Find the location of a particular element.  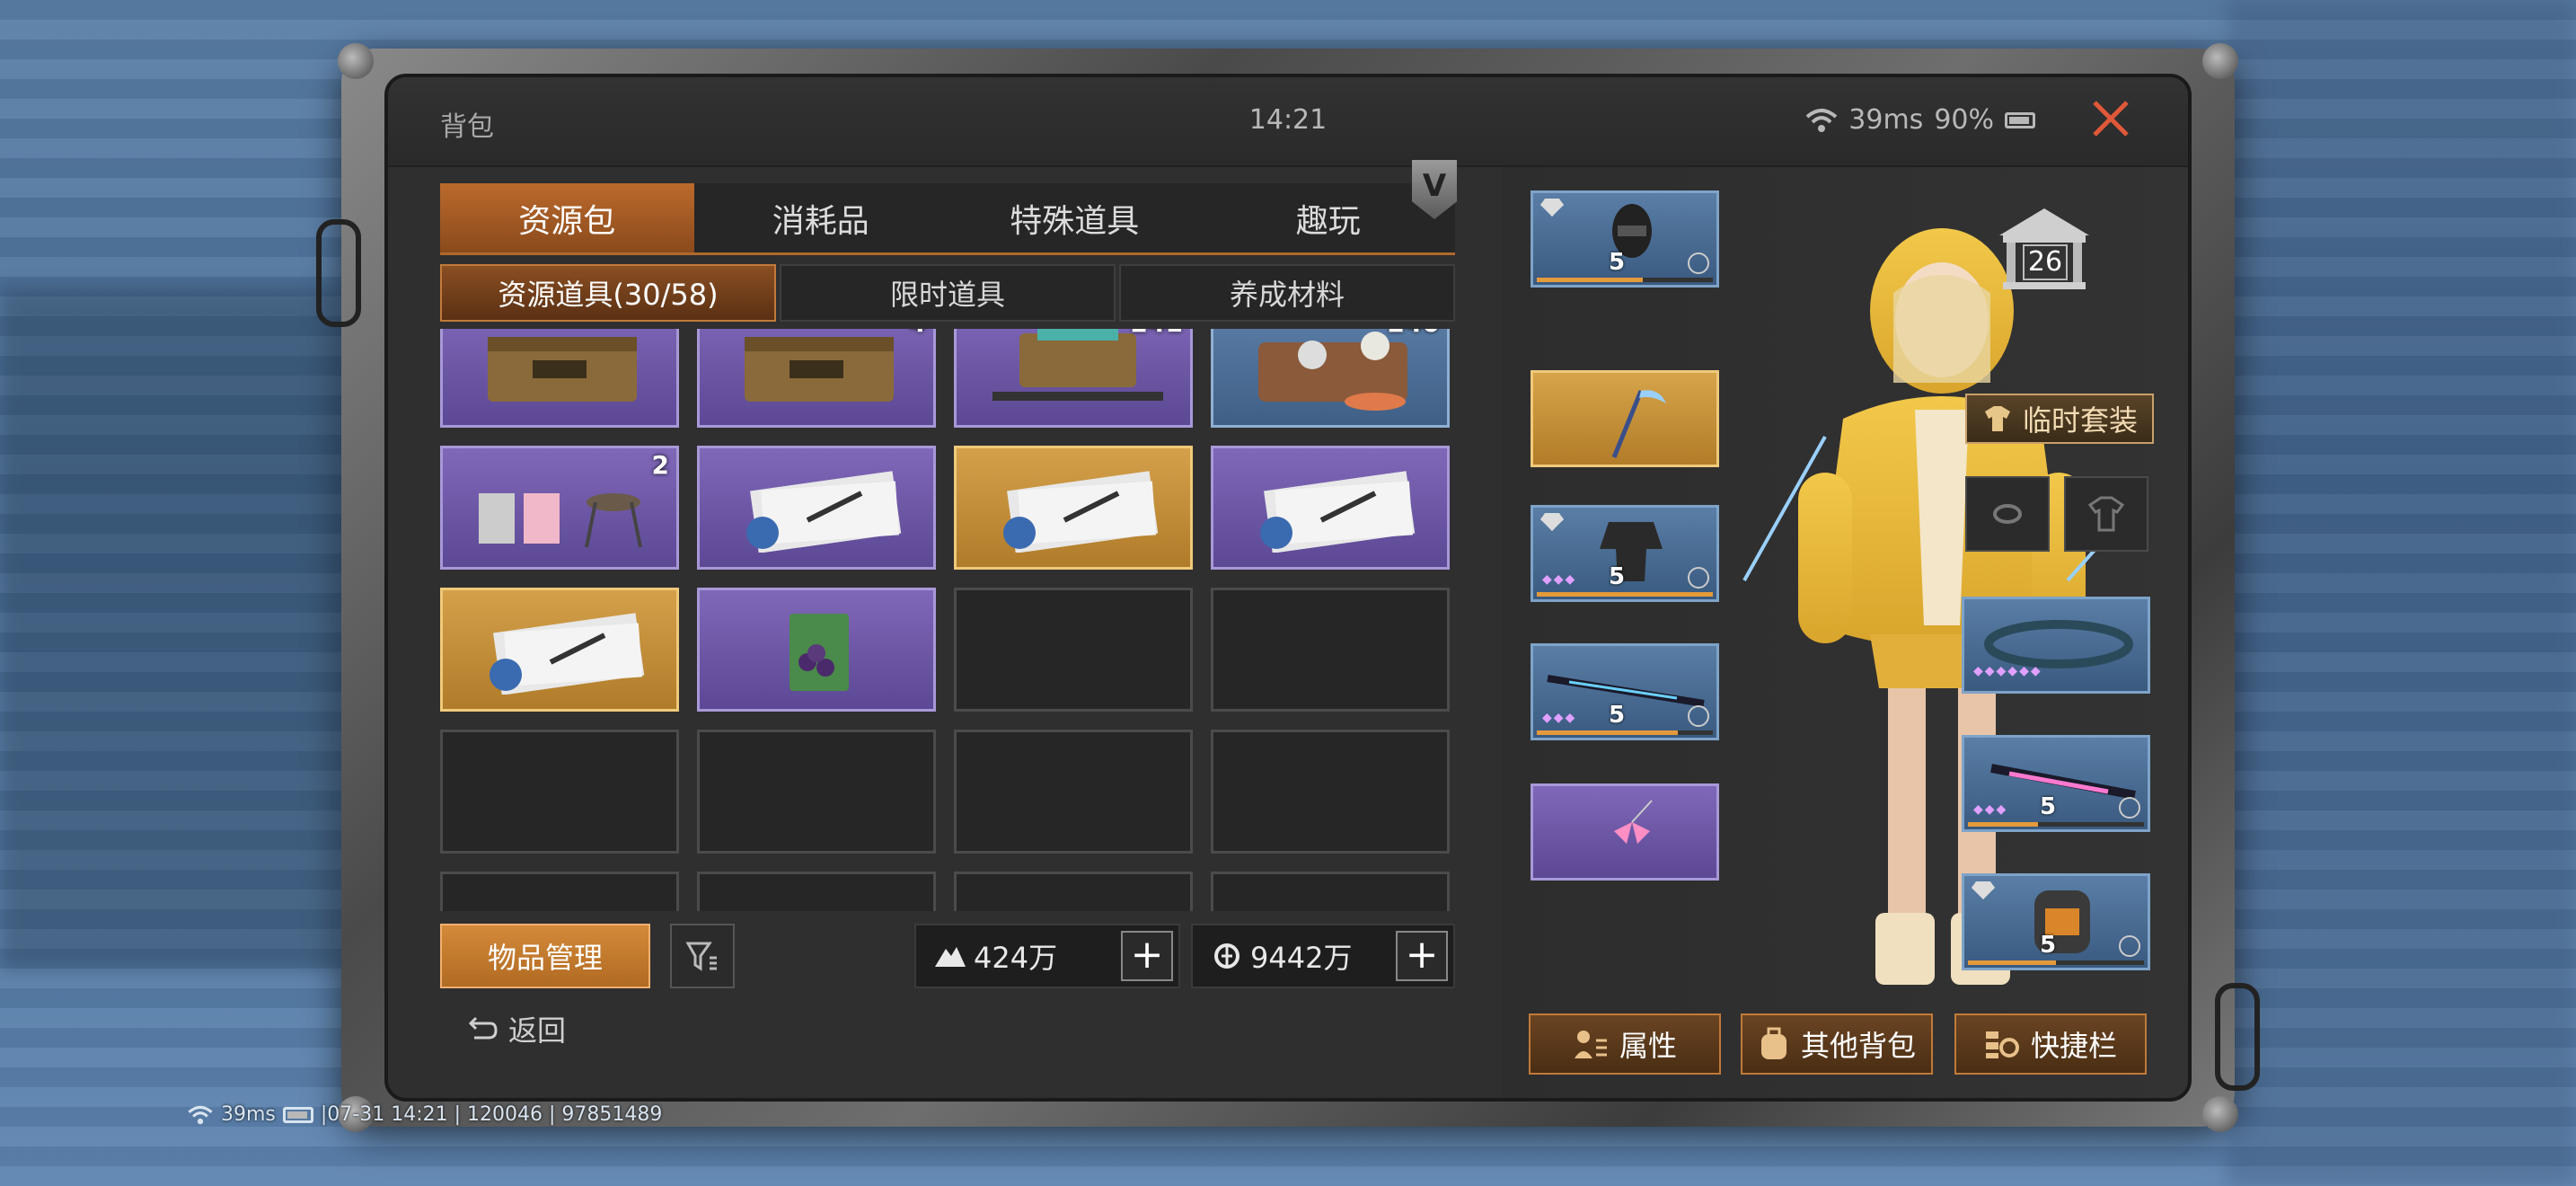

item-count: 2 is located at coordinates (660, 465).